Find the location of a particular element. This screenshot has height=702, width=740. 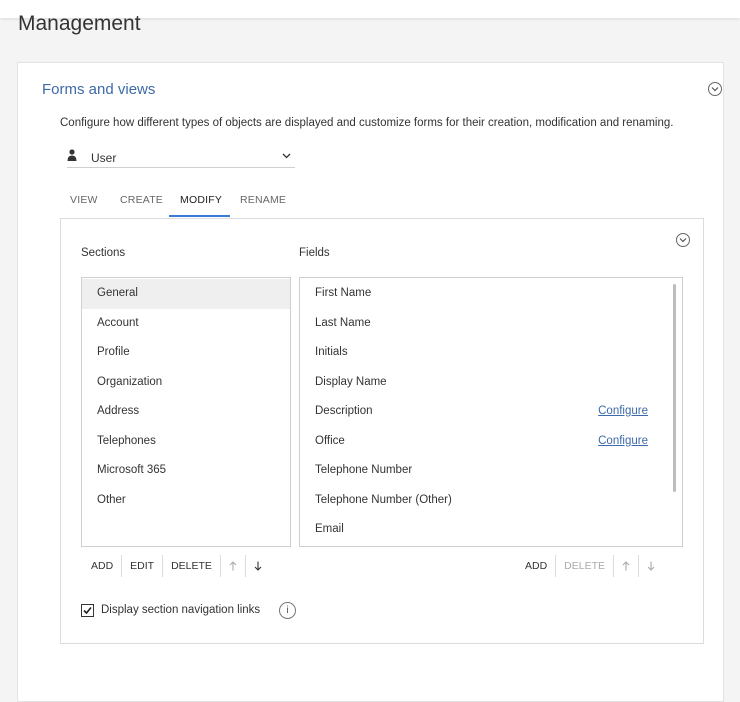

section-item-telephones: Telephones is located at coordinates (186, 442).